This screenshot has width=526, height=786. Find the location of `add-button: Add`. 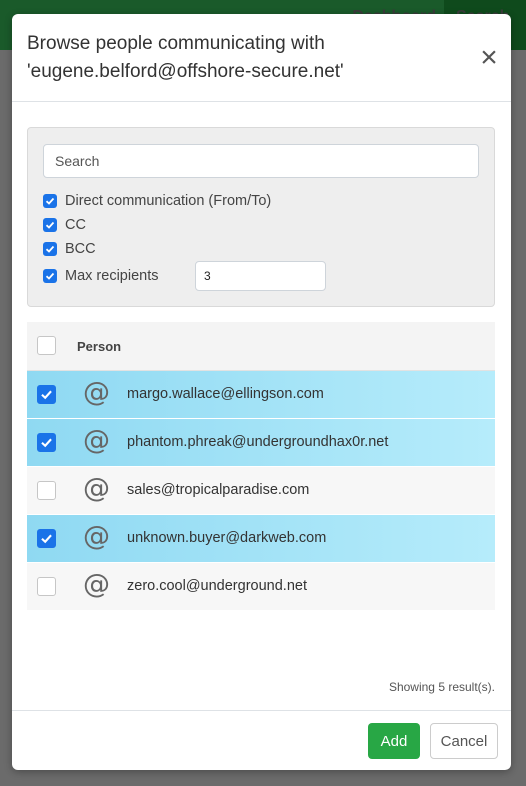

add-button: Add is located at coordinates (394, 741).